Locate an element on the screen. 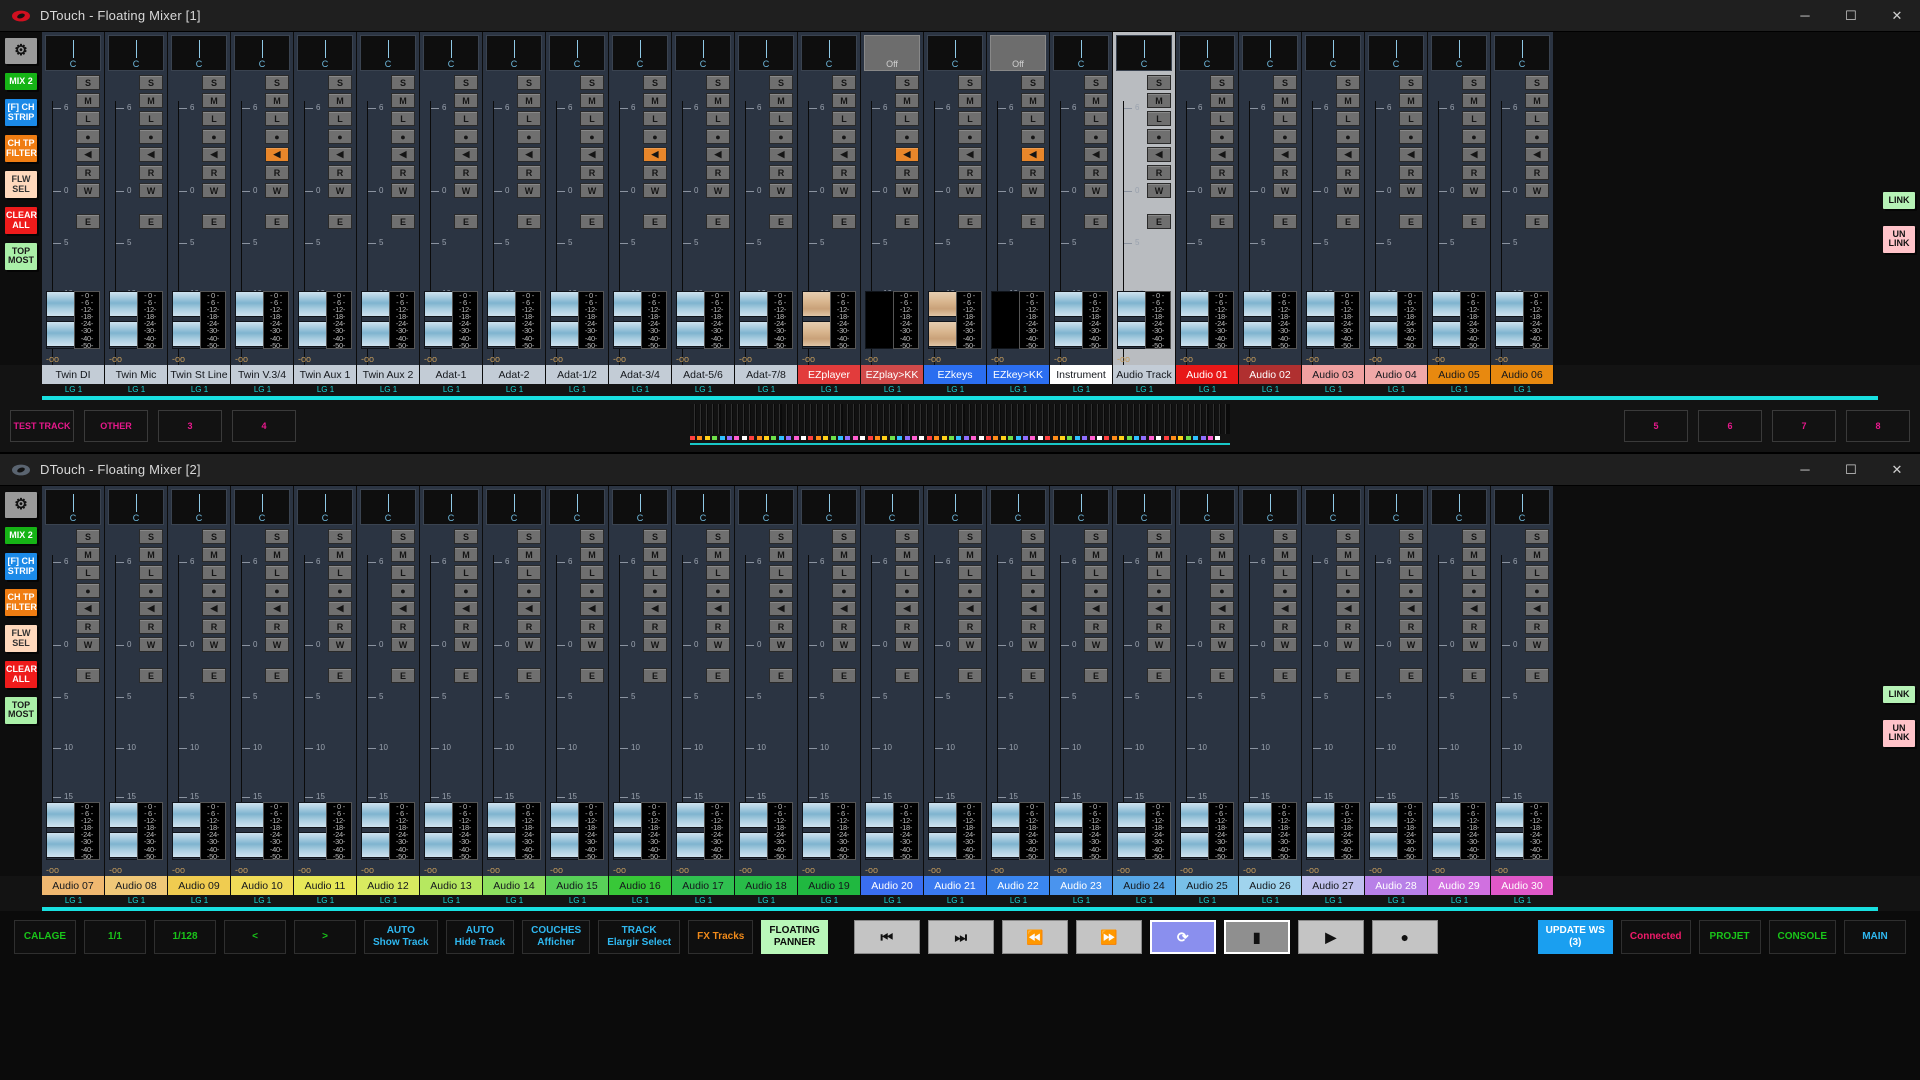  track-name-1-8: Adat-1/2 is located at coordinates (577, 374).